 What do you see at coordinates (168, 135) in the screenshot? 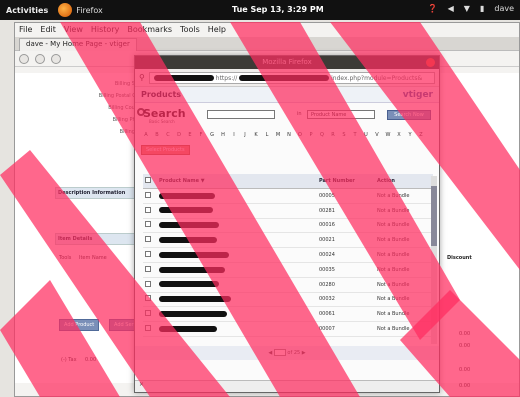
I see `alpha-letter-c: C` at bounding box center [168, 135].